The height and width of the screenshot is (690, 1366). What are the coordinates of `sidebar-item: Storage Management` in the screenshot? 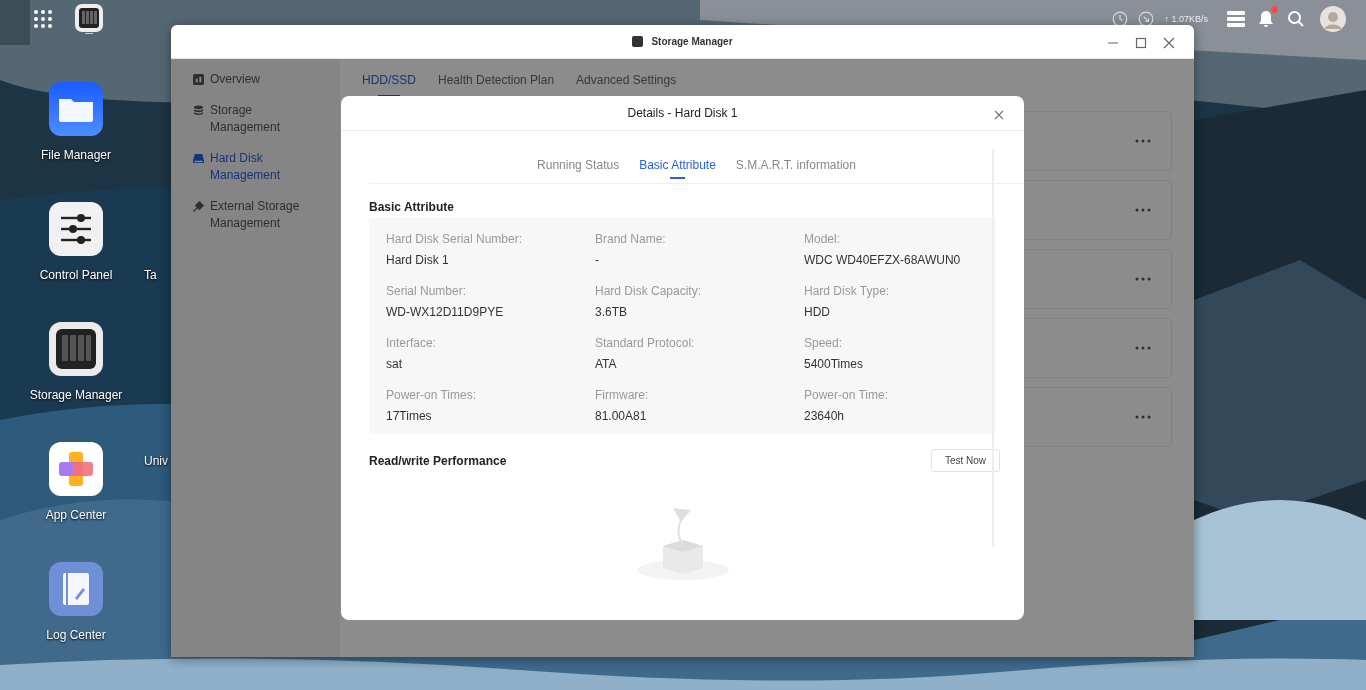 It's located at (253, 119).